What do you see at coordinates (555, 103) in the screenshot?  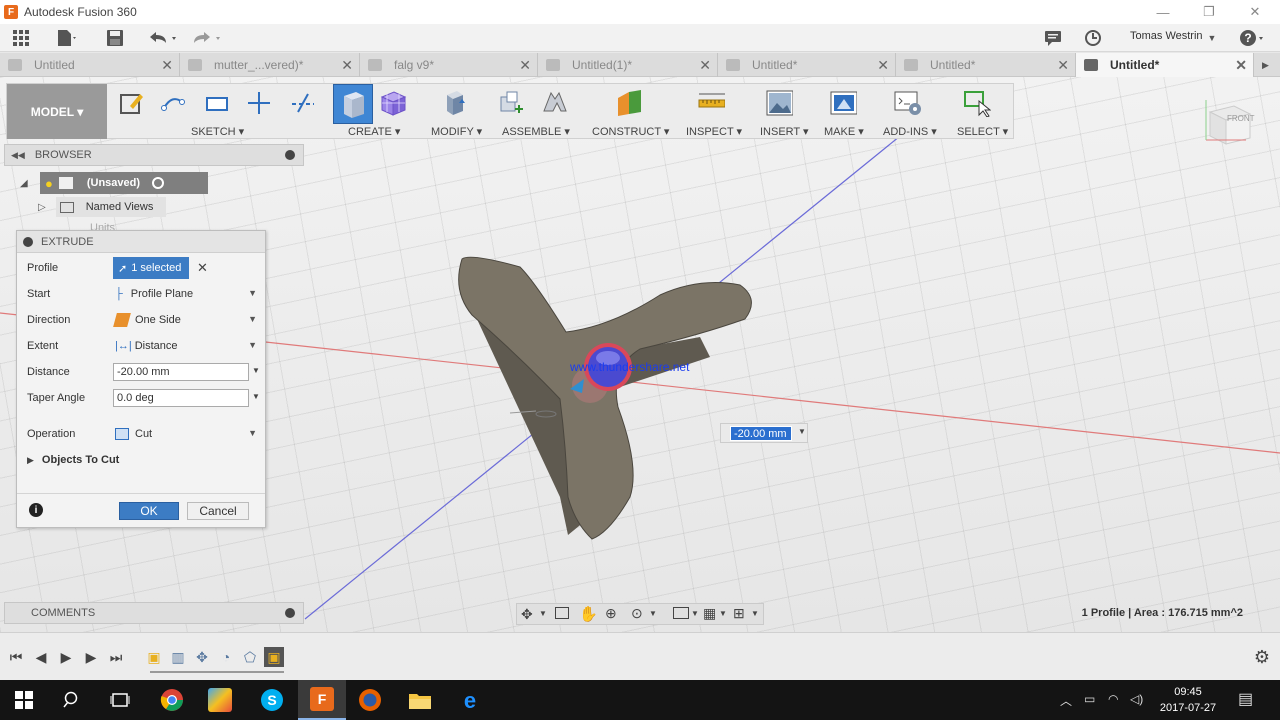 I see `joint-icon` at bounding box center [555, 103].